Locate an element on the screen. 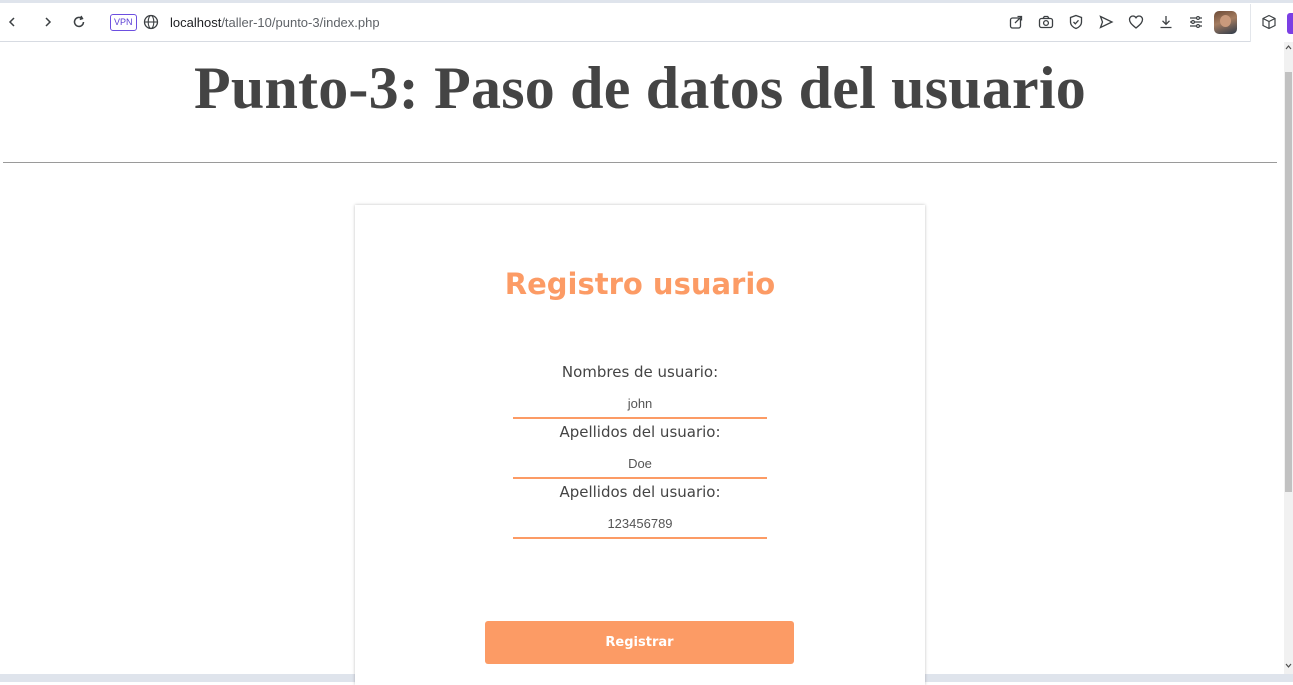  shield-icon is located at coordinates (1076, 22).